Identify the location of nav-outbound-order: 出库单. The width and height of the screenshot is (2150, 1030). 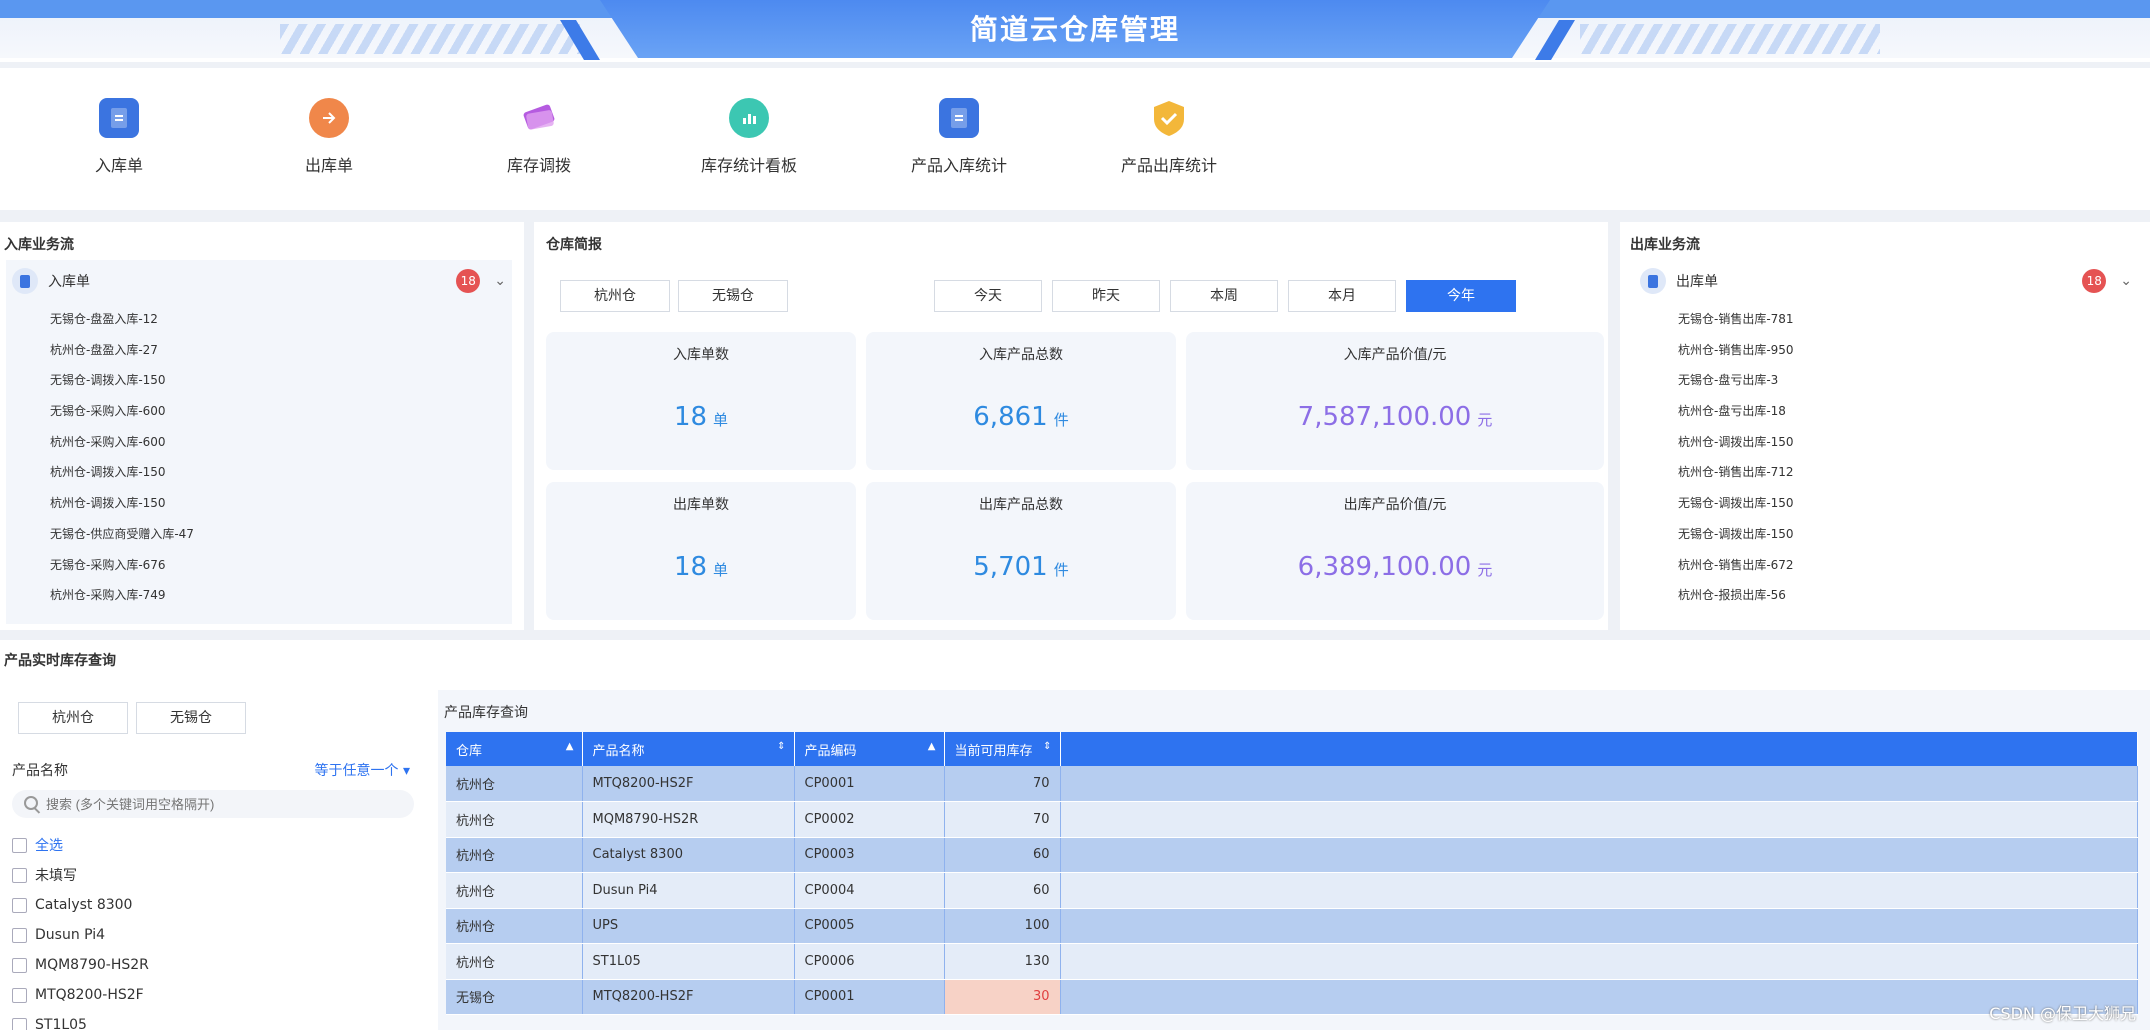
(329, 137).